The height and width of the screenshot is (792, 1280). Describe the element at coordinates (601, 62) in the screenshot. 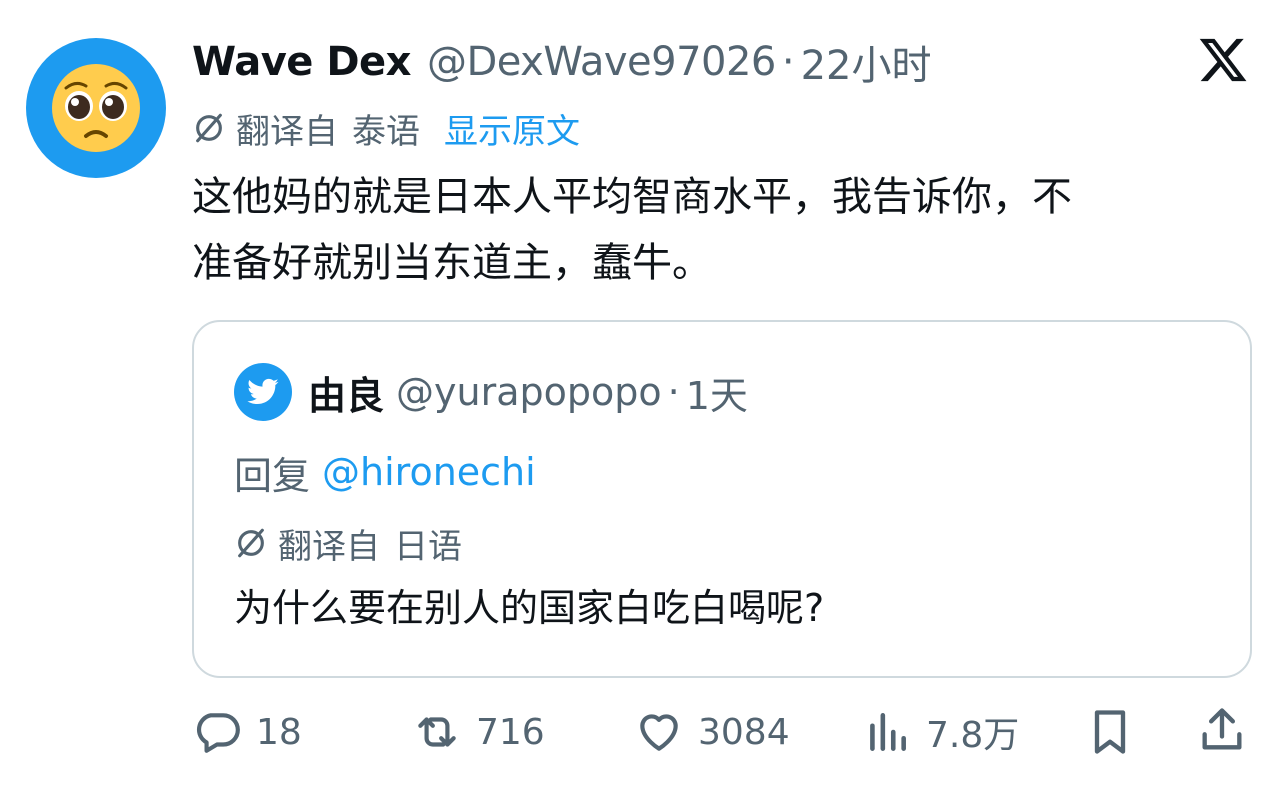

I see `author-handle: @DexWave97026` at that location.